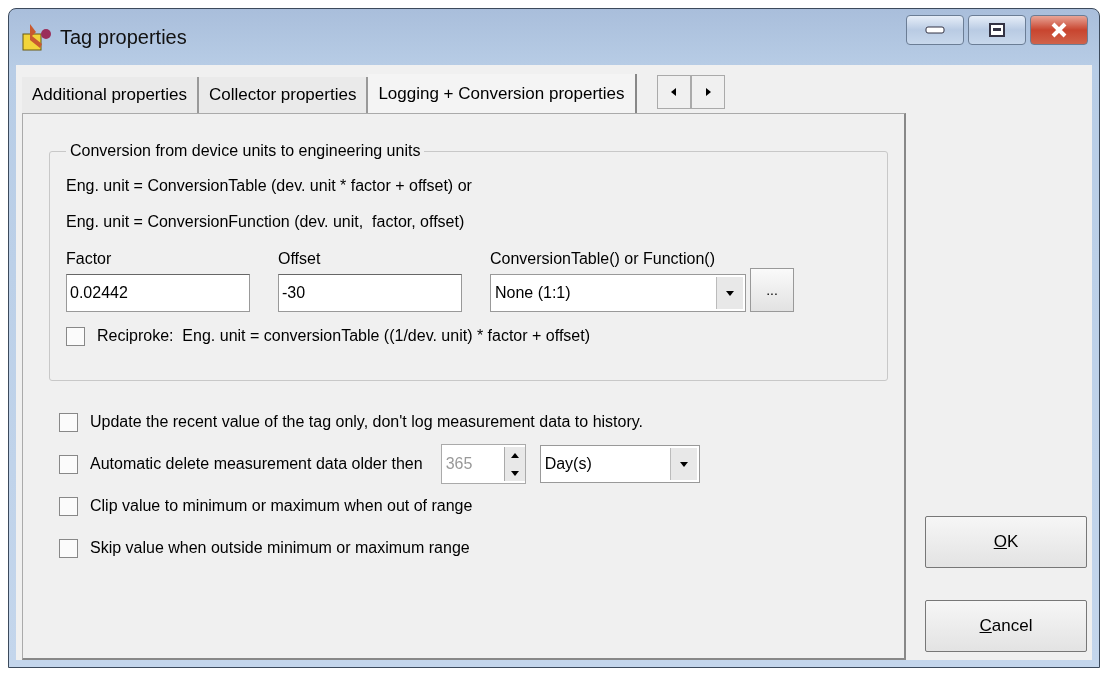 The width and height of the screenshot is (1106, 675). Describe the element at coordinates (343, 336) in the screenshot. I see `checkbox-label: Reciproke: Eng. unit = conversionTable ((1/dev. unit) * factor + offset)` at that location.